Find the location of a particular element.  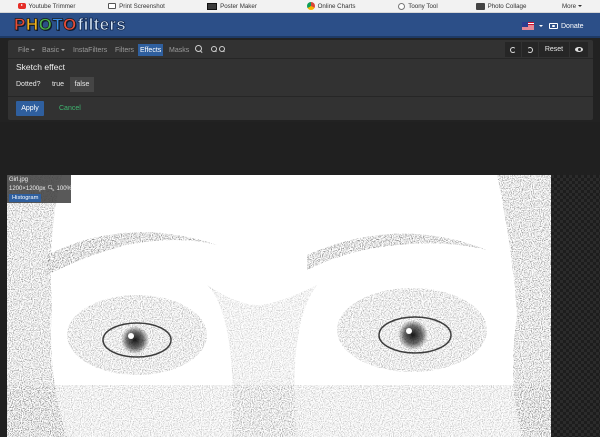

photo-collage-link: Photo Collage is located at coordinates (501, 6).